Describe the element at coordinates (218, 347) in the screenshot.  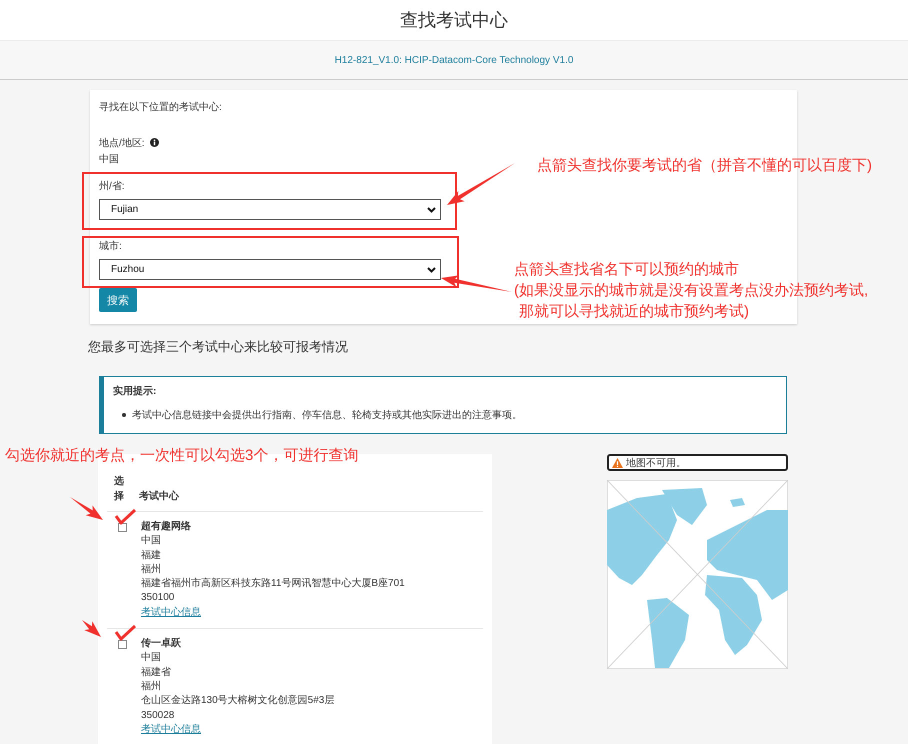
I see `compare-note: 您最多可选择三个考试中心来比较可报考情况` at that location.